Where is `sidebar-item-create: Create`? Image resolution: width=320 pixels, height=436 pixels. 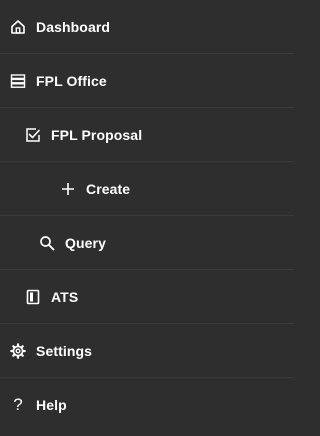 sidebar-item-create: Create is located at coordinates (147, 189).